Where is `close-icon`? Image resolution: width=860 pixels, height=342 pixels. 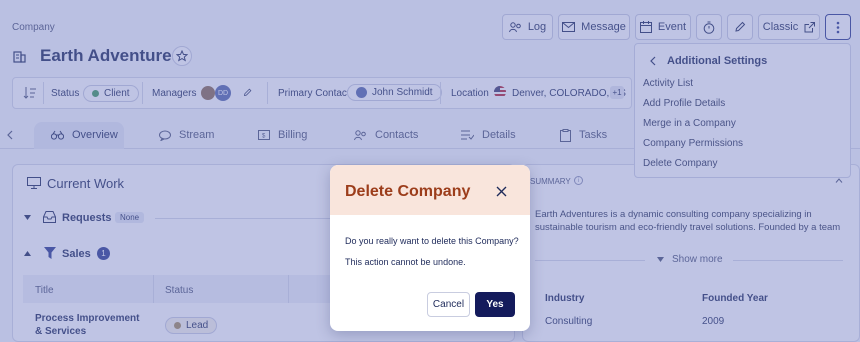 close-icon is located at coordinates (501, 191).